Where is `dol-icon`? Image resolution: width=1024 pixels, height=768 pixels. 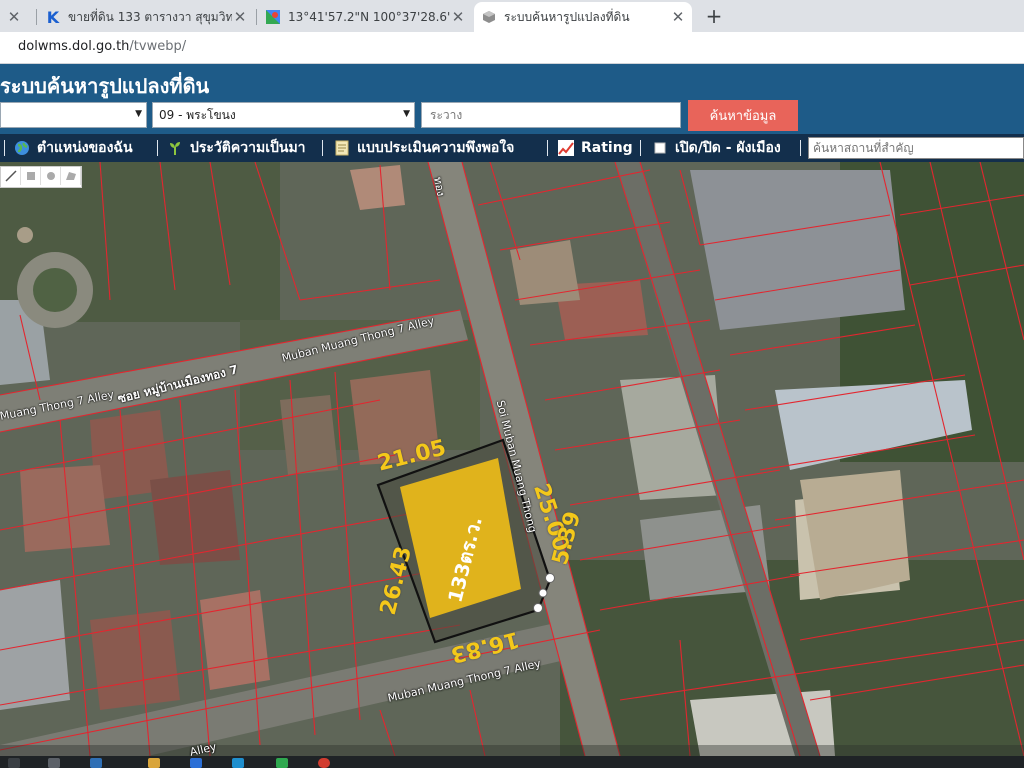 dol-icon is located at coordinates (489, 17).